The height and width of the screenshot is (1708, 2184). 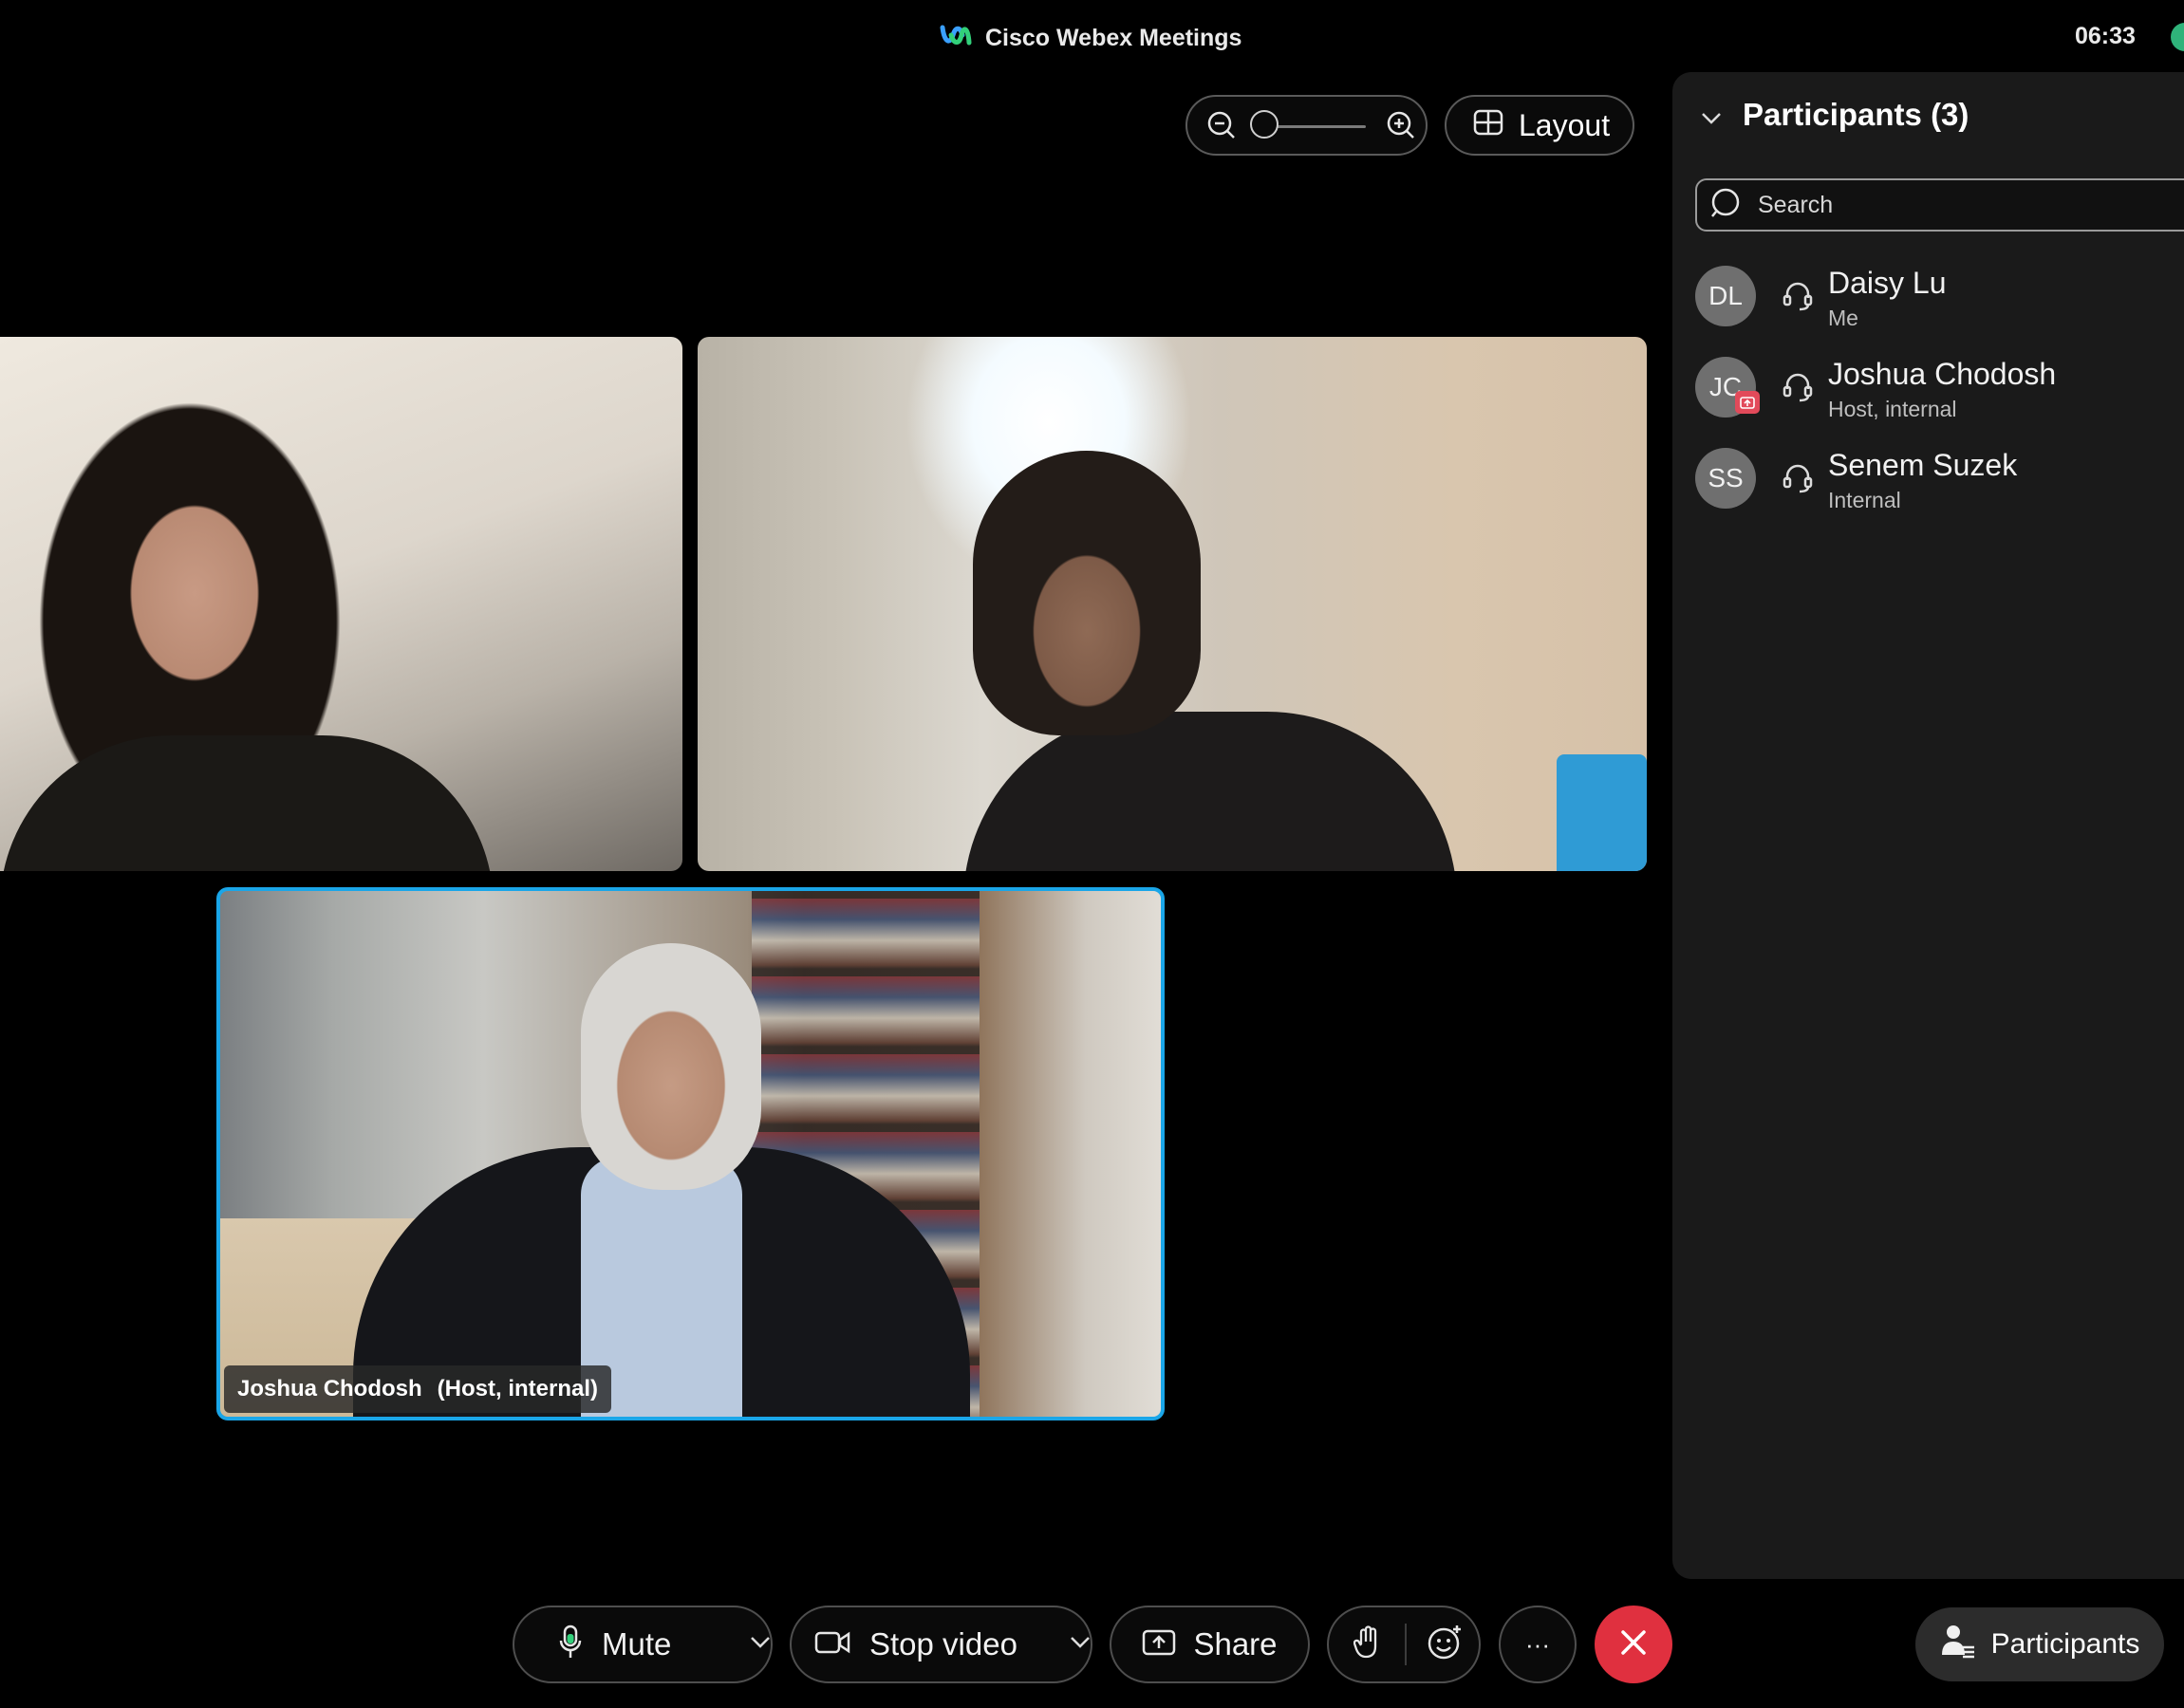 What do you see at coordinates (1939, 304) in the screenshot?
I see `participant-row: DL Daisy Lu Me` at bounding box center [1939, 304].